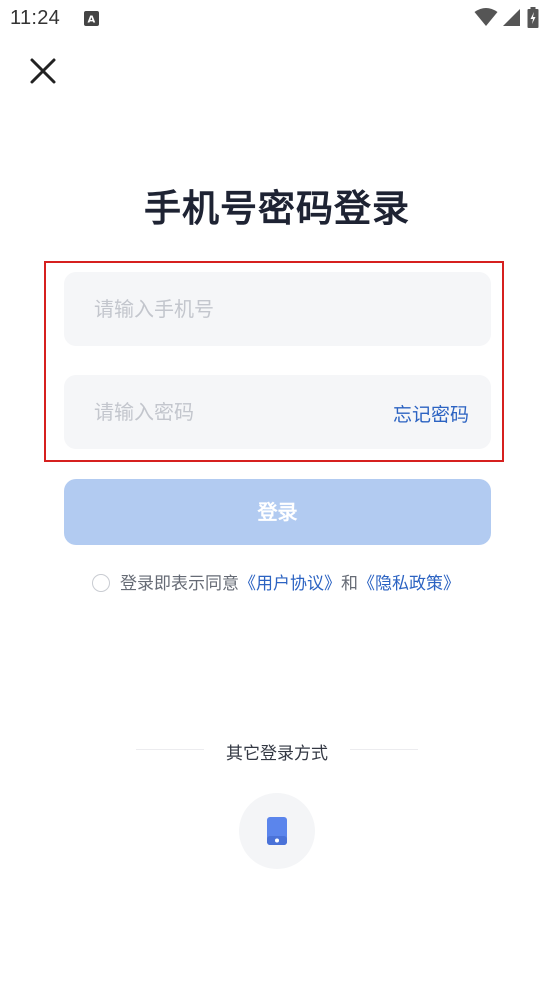 The height and width of the screenshot is (984, 554). I want to click on agreement-text: 登录即表示同意《用户协议》和《隐私政策》, so click(290, 584).